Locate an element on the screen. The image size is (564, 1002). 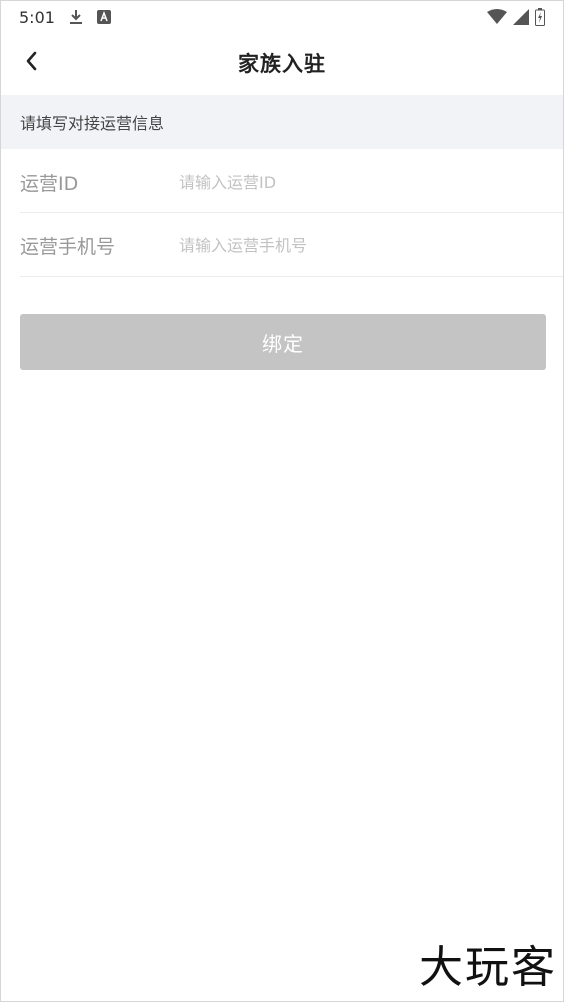
operator-id-row: 运营ID is located at coordinates (282, 182).